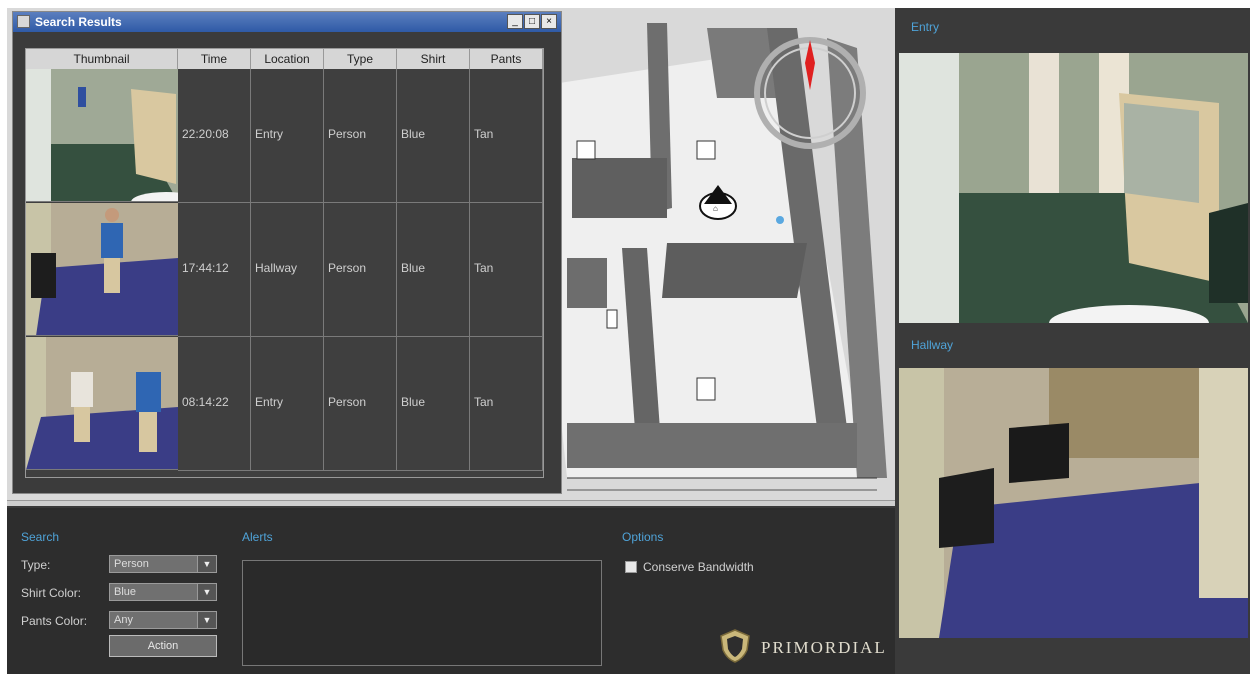 This screenshot has width=1253, height=676. What do you see at coordinates (506, 59) in the screenshot?
I see `column-header-pants: Pants` at bounding box center [506, 59].